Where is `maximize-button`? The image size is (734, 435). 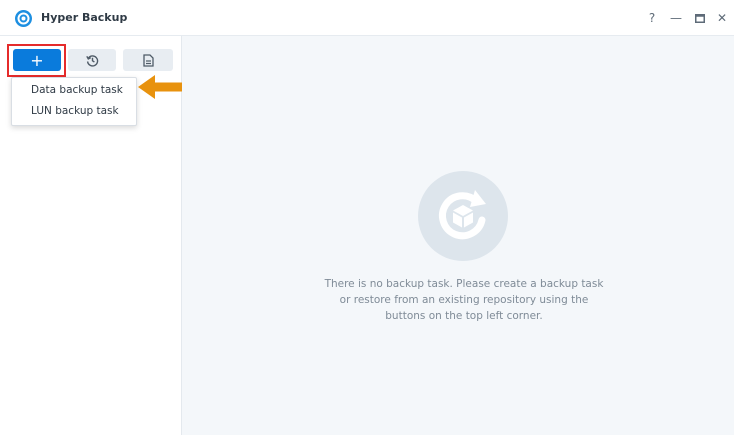 maximize-button is located at coordinates (700, 18).